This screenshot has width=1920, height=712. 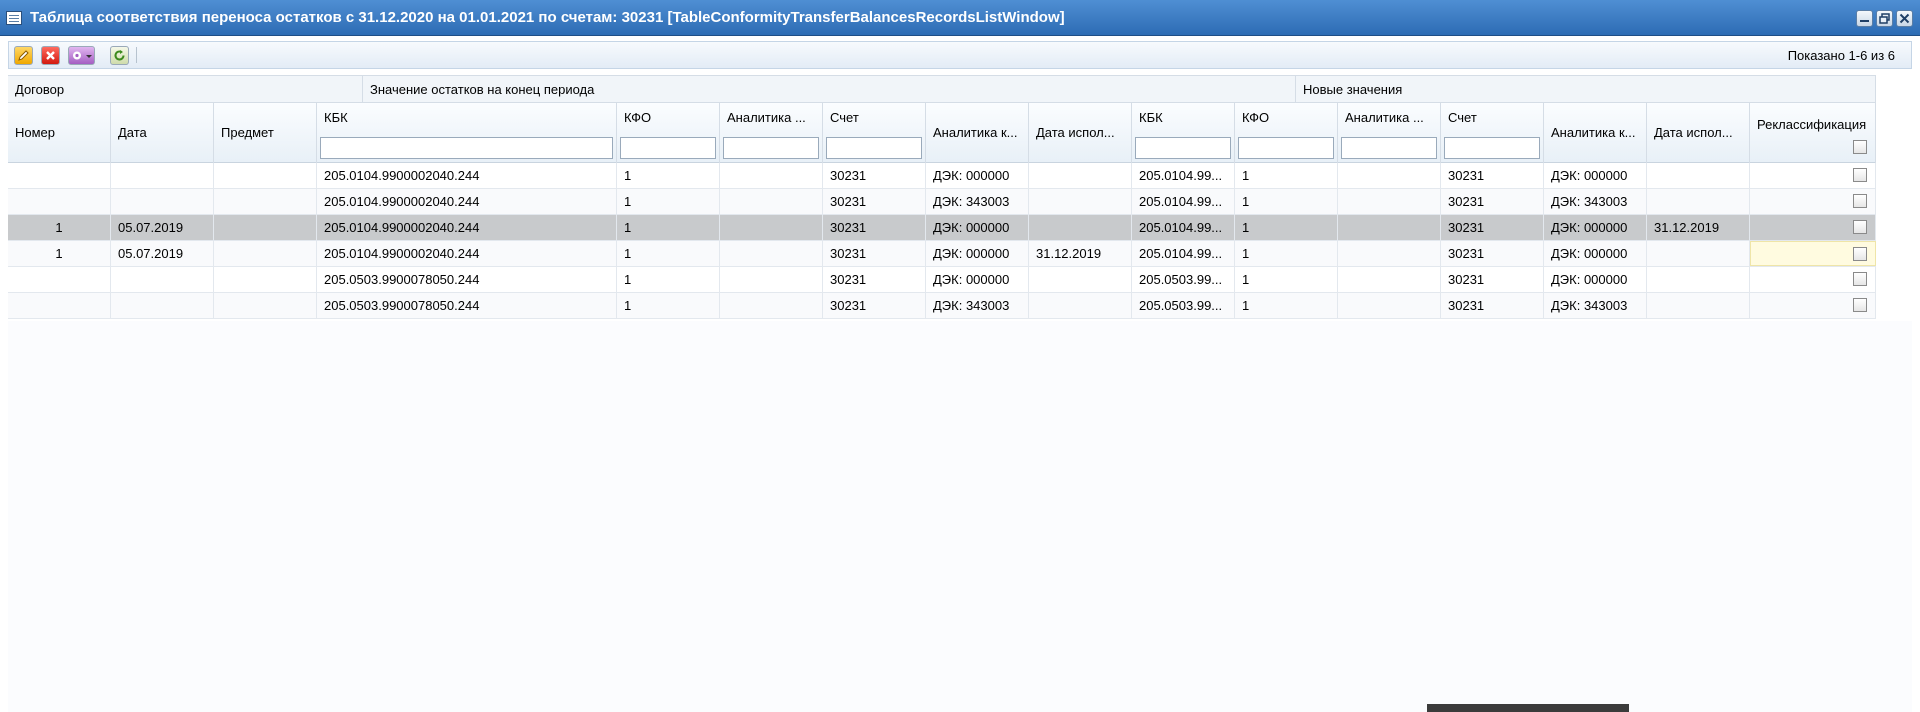 I want to click on column-header-number: Номер, so click(x=59, y=133).